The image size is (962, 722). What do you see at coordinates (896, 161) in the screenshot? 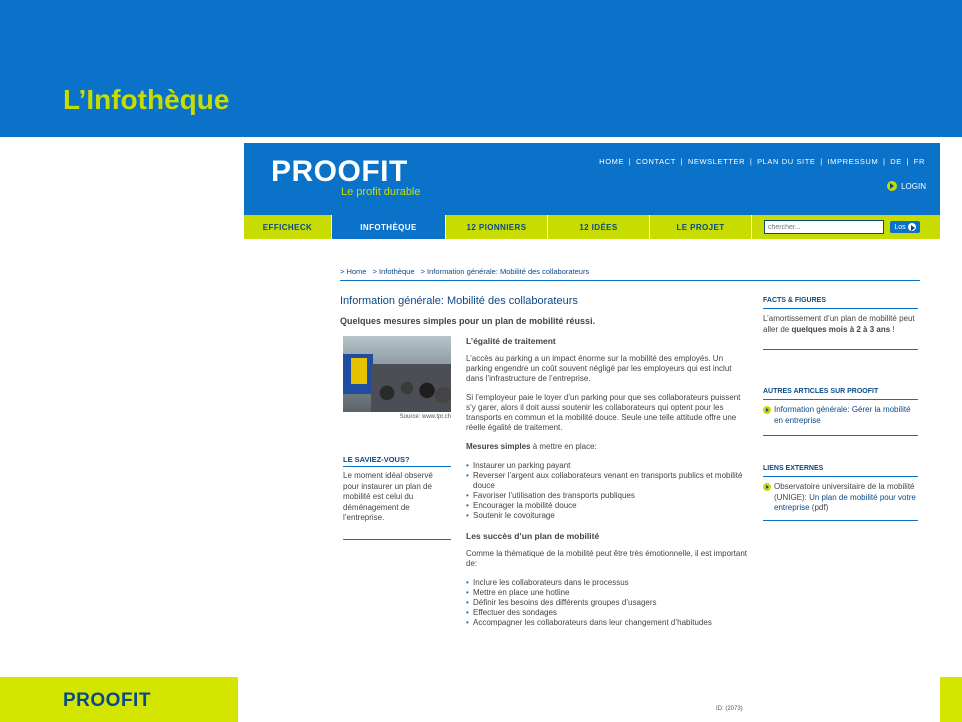
I see `top-nav-lang-de: DE` at bounding box center [896, 161].